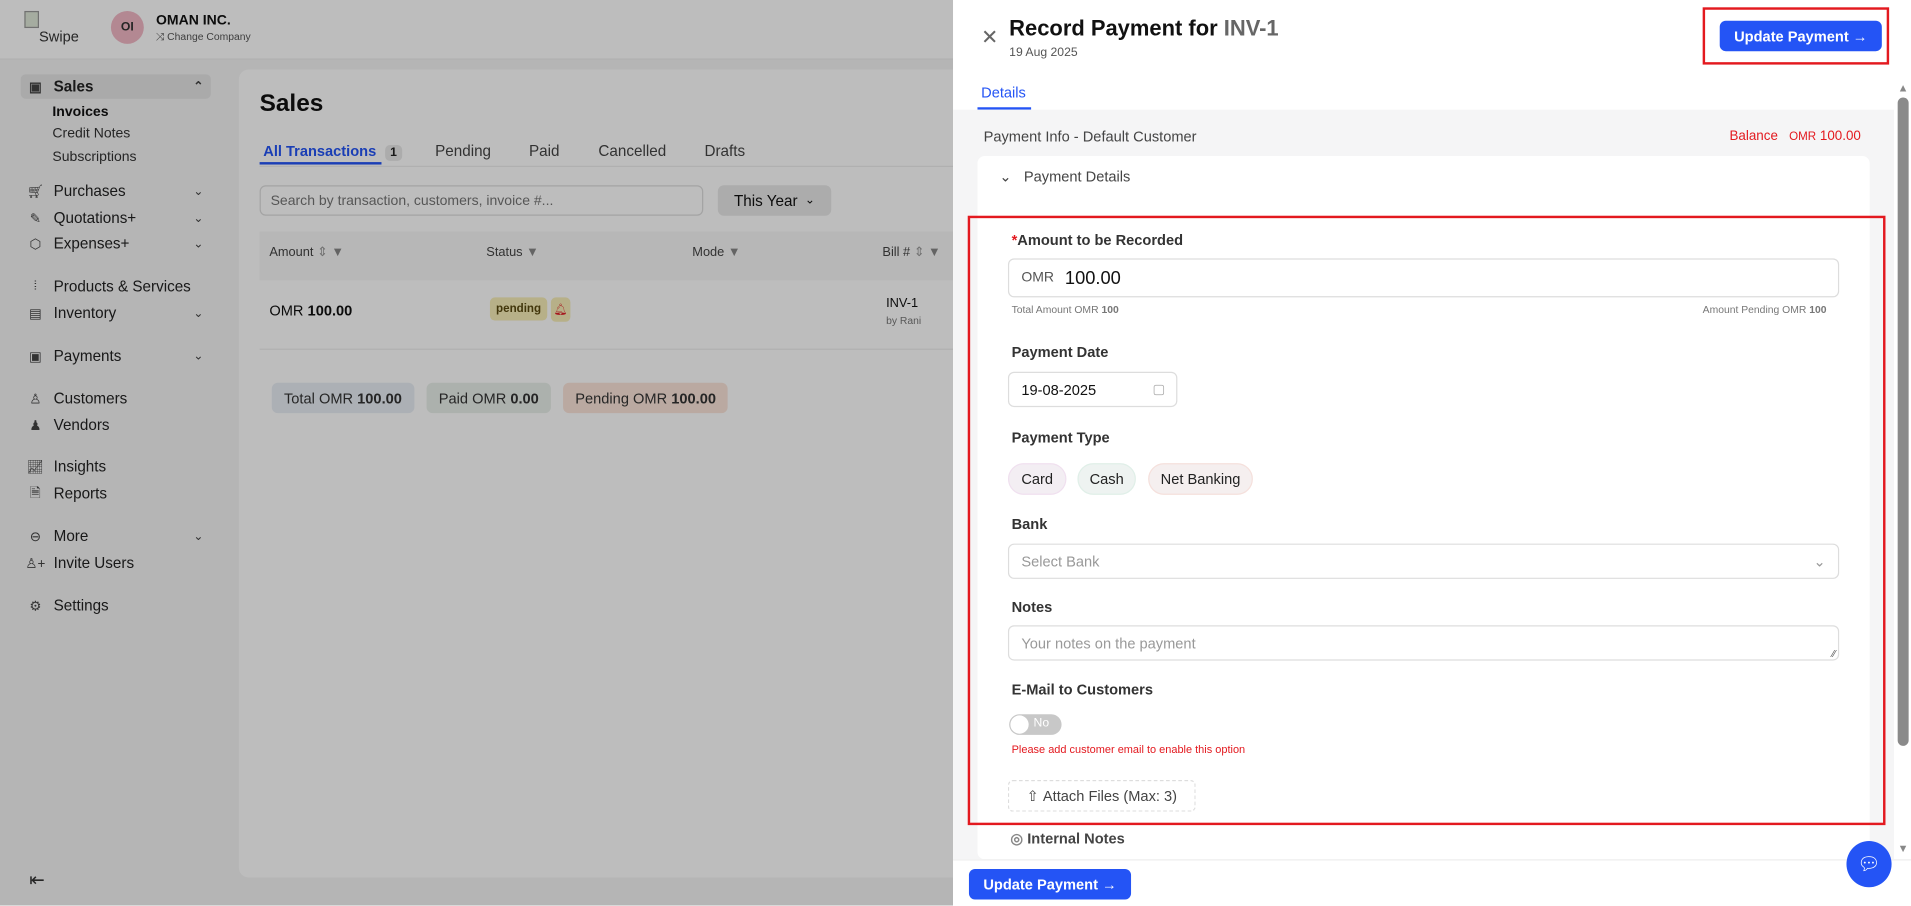  Describe the element at coordinates (1800, 36) in the screenshot. I see `update-payment-button-top: Update Payment →` at that location.